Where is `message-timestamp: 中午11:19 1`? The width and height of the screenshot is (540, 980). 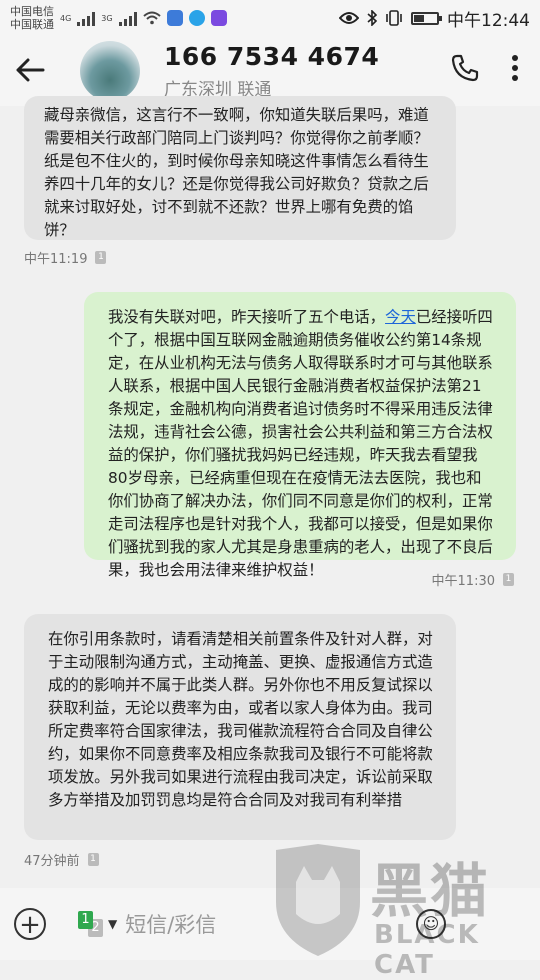 message-timestamp: 中午11:19 1 is located at coordinates (65, 257).